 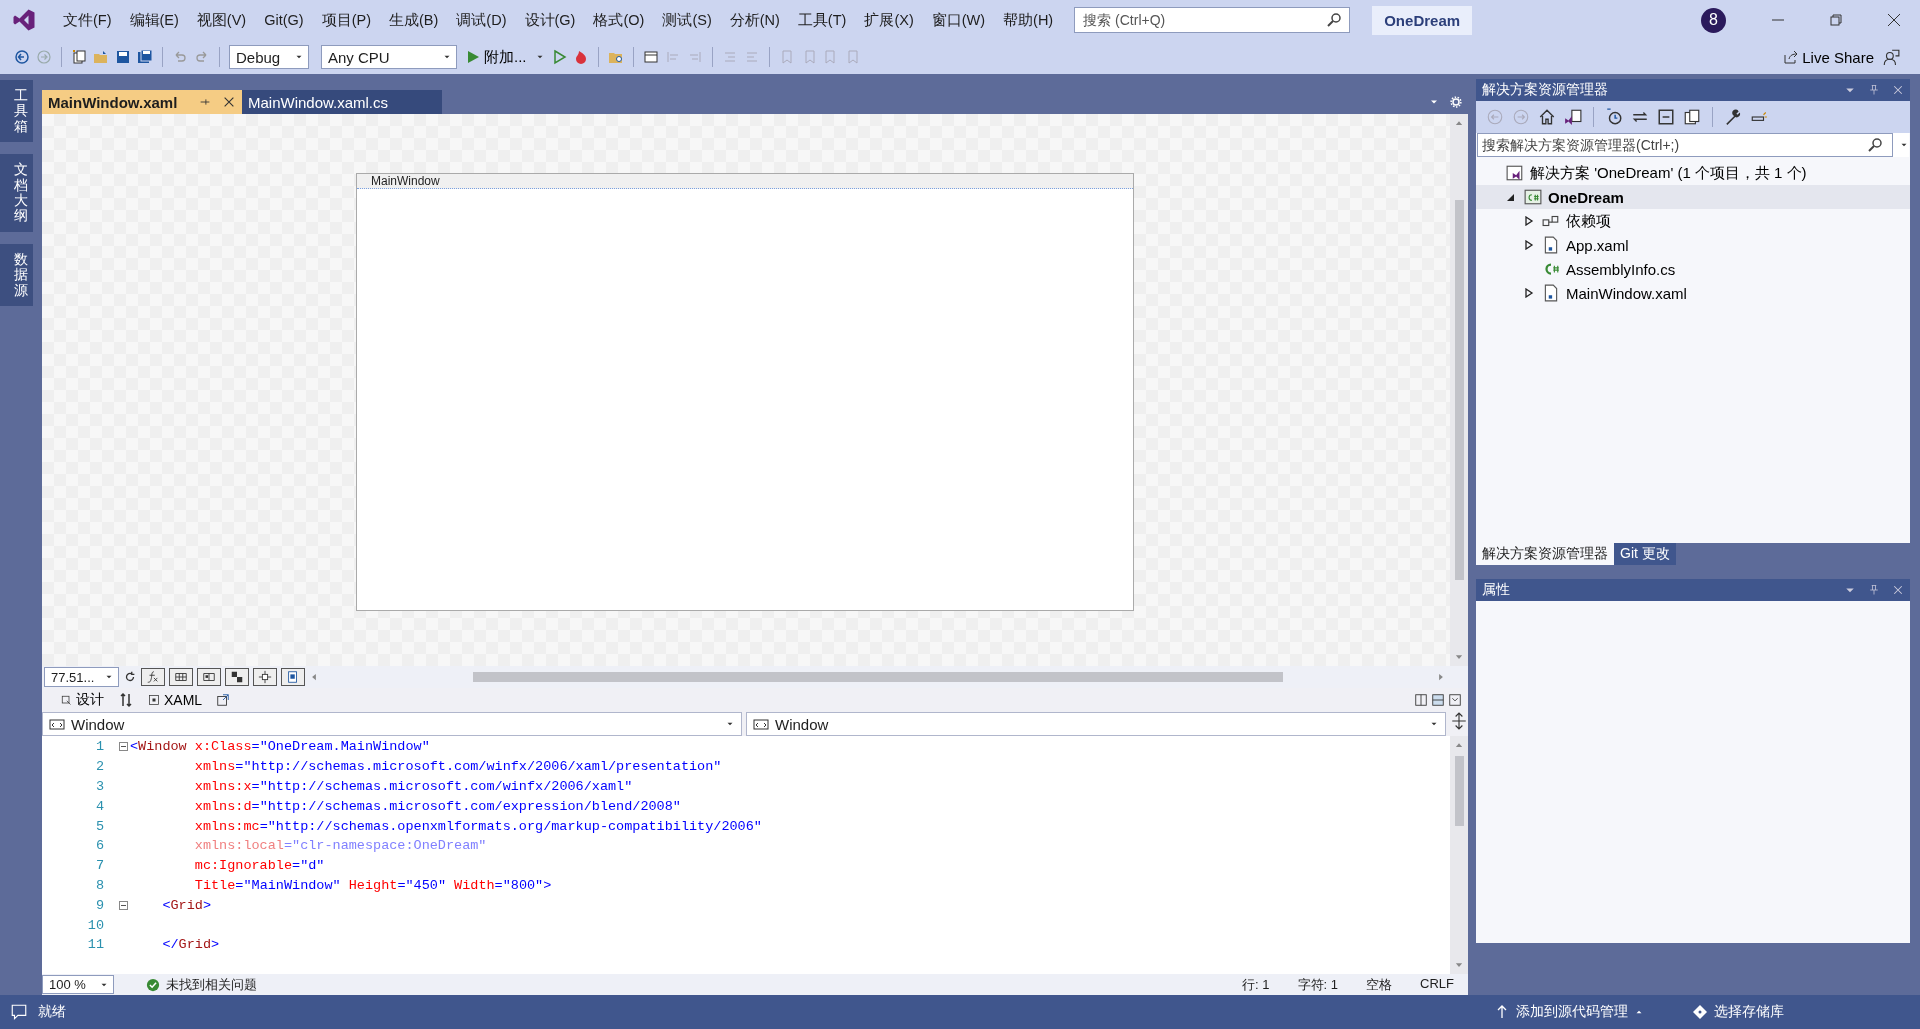 What do you see at coordinates (154, 700) in the screenshot?
I see `xaml-icon` at bounding box center [154, 700].